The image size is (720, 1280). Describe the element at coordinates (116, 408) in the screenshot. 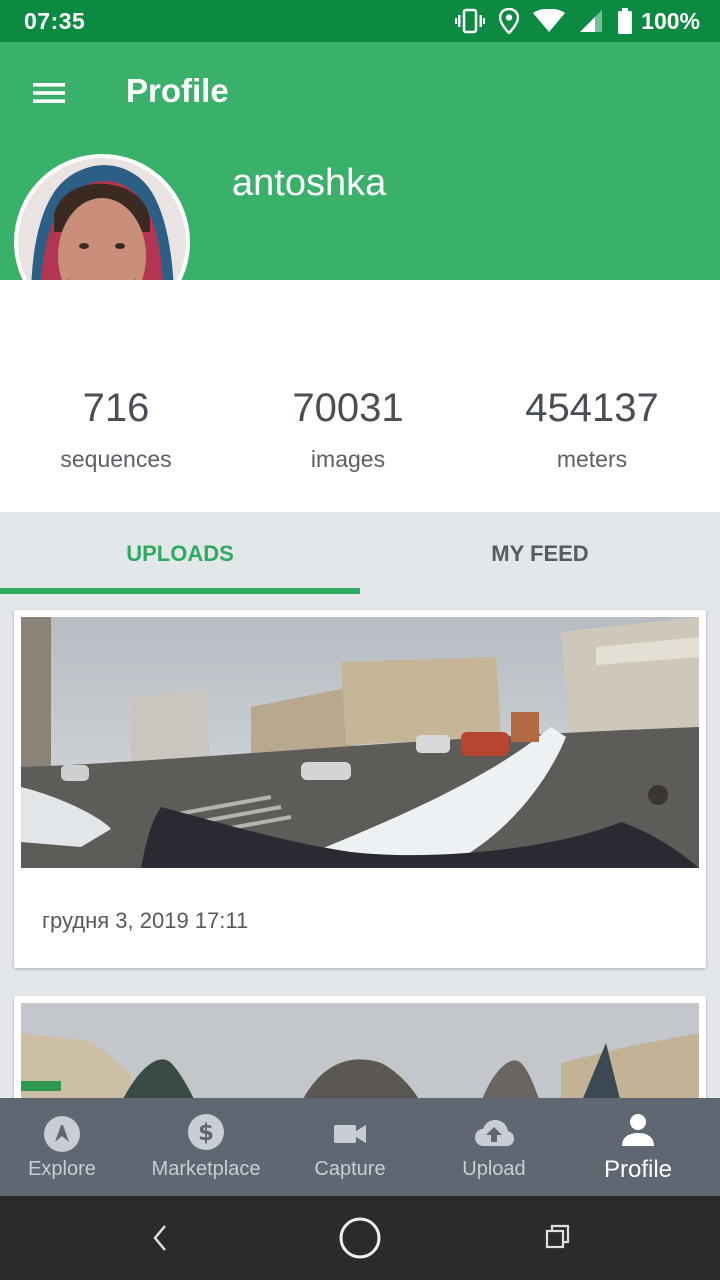

I see `stat-sequences-value: 716` at that location.